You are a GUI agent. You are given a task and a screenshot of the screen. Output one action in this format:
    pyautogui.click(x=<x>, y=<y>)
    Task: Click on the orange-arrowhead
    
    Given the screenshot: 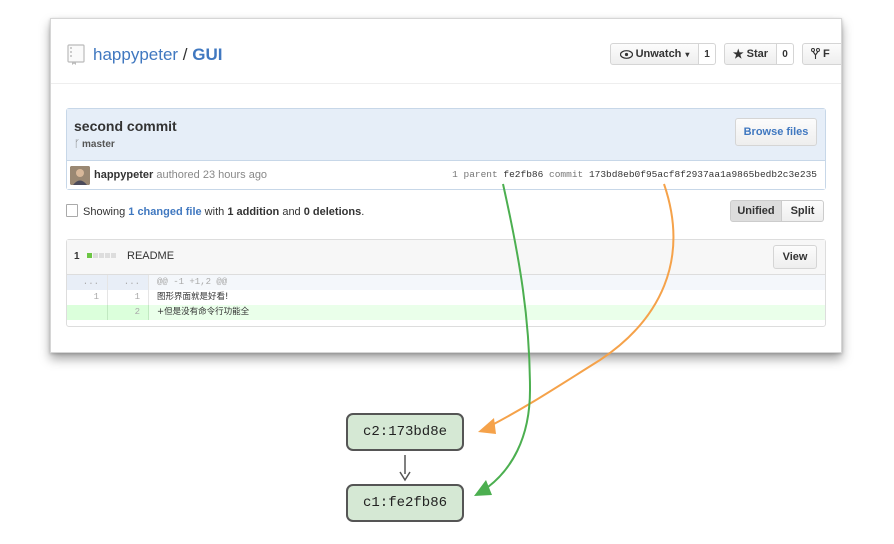 What is the action you would take?
    pyautogui.click(x=487, y=426)
    